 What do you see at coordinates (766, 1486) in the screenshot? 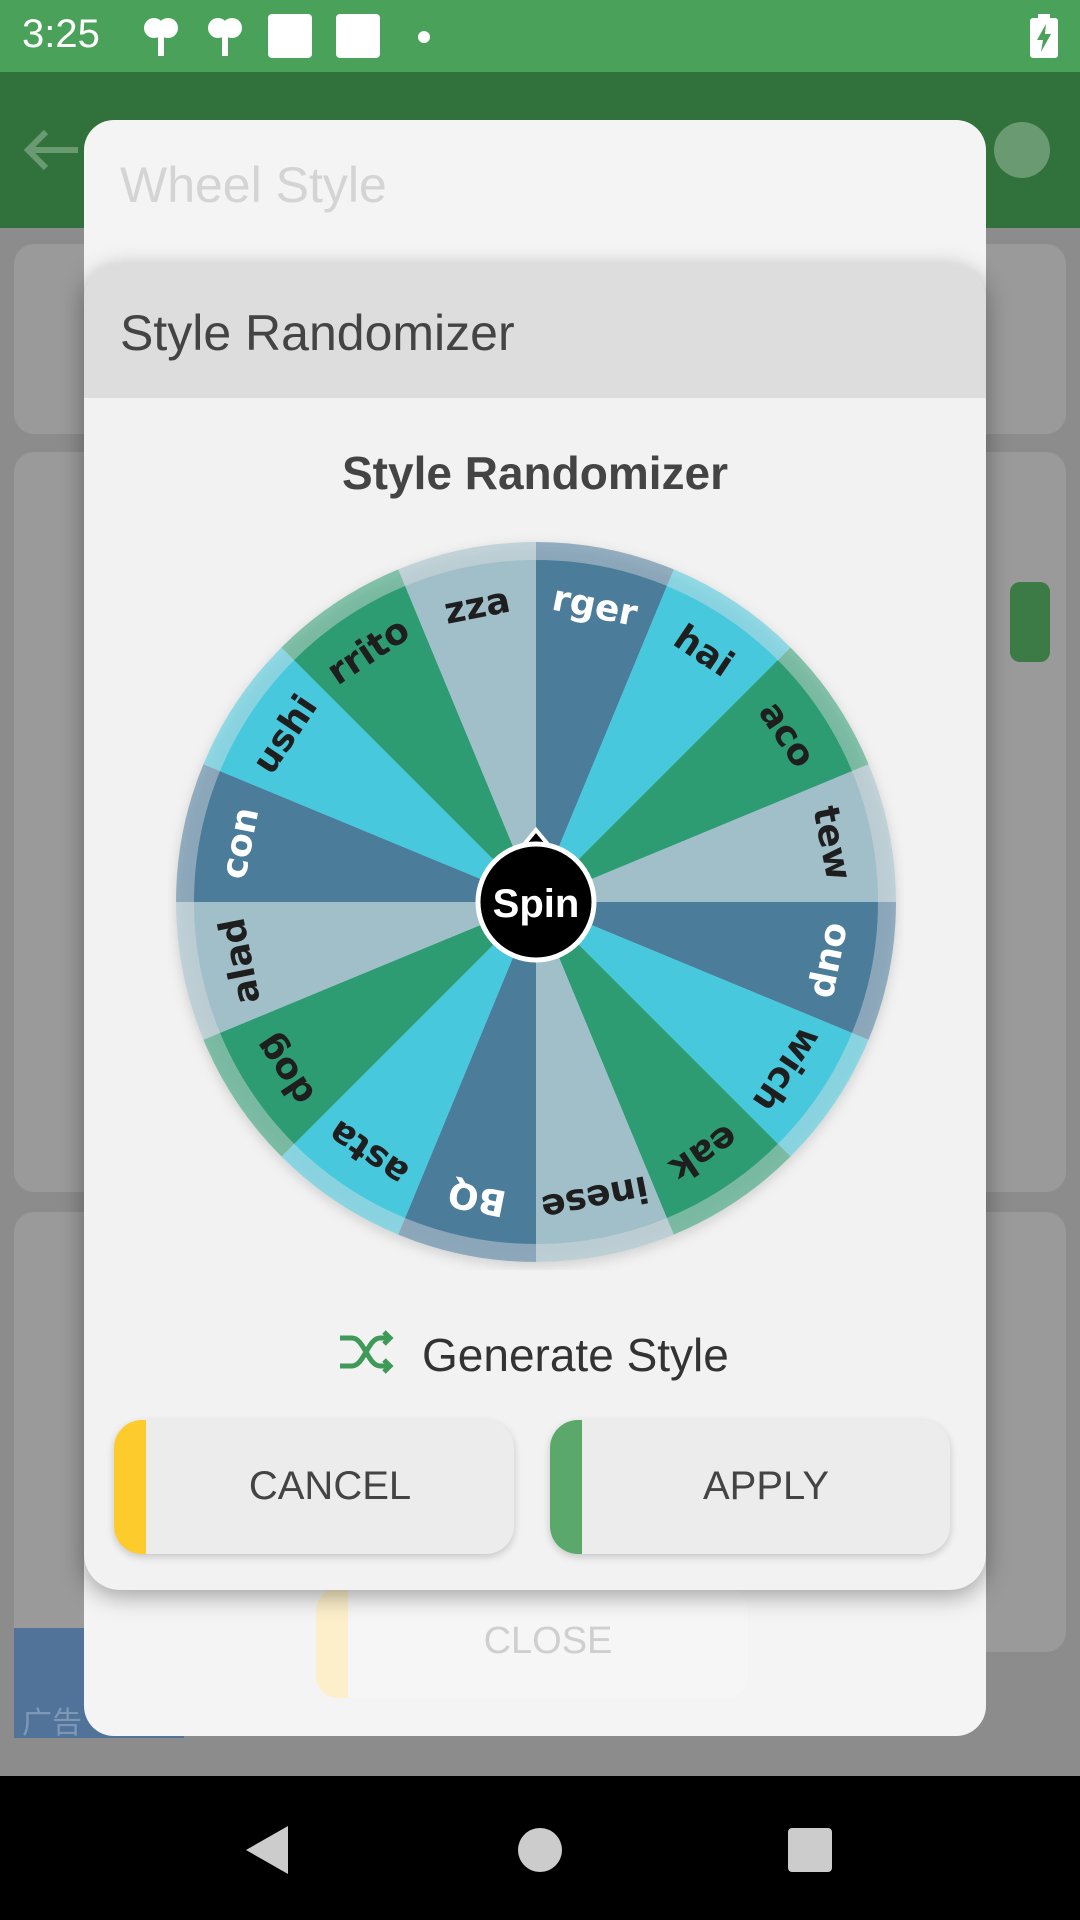
I see `apply-button-label: APPLY` at bounding box center [766, 1486].